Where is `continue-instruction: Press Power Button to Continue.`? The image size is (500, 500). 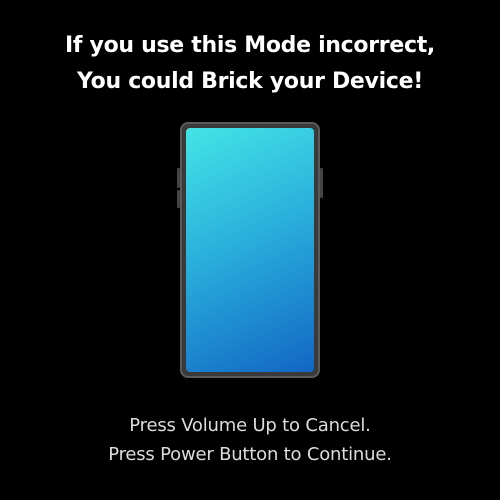
continue-instruction: Press Power Button to Continue. is located at coordinates (250, 454).